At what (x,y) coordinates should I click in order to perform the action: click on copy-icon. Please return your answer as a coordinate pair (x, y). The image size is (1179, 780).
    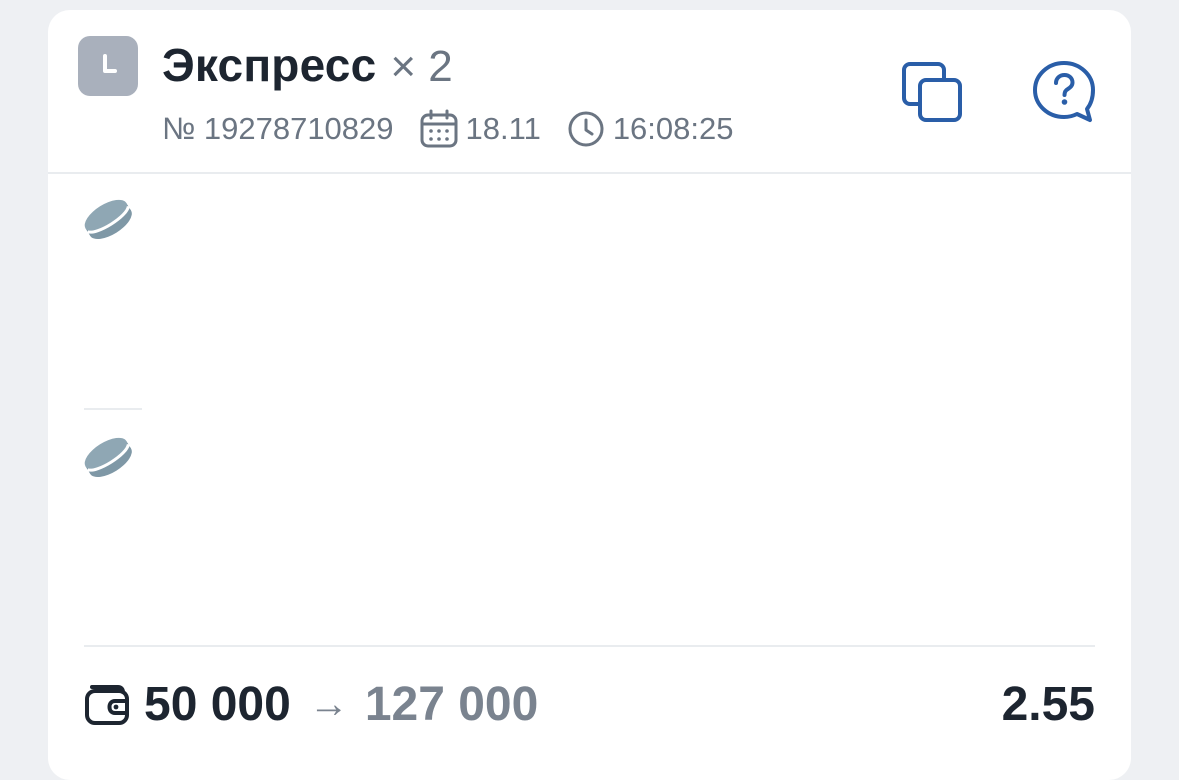
    Looking at the image, I should click on (932, 92).